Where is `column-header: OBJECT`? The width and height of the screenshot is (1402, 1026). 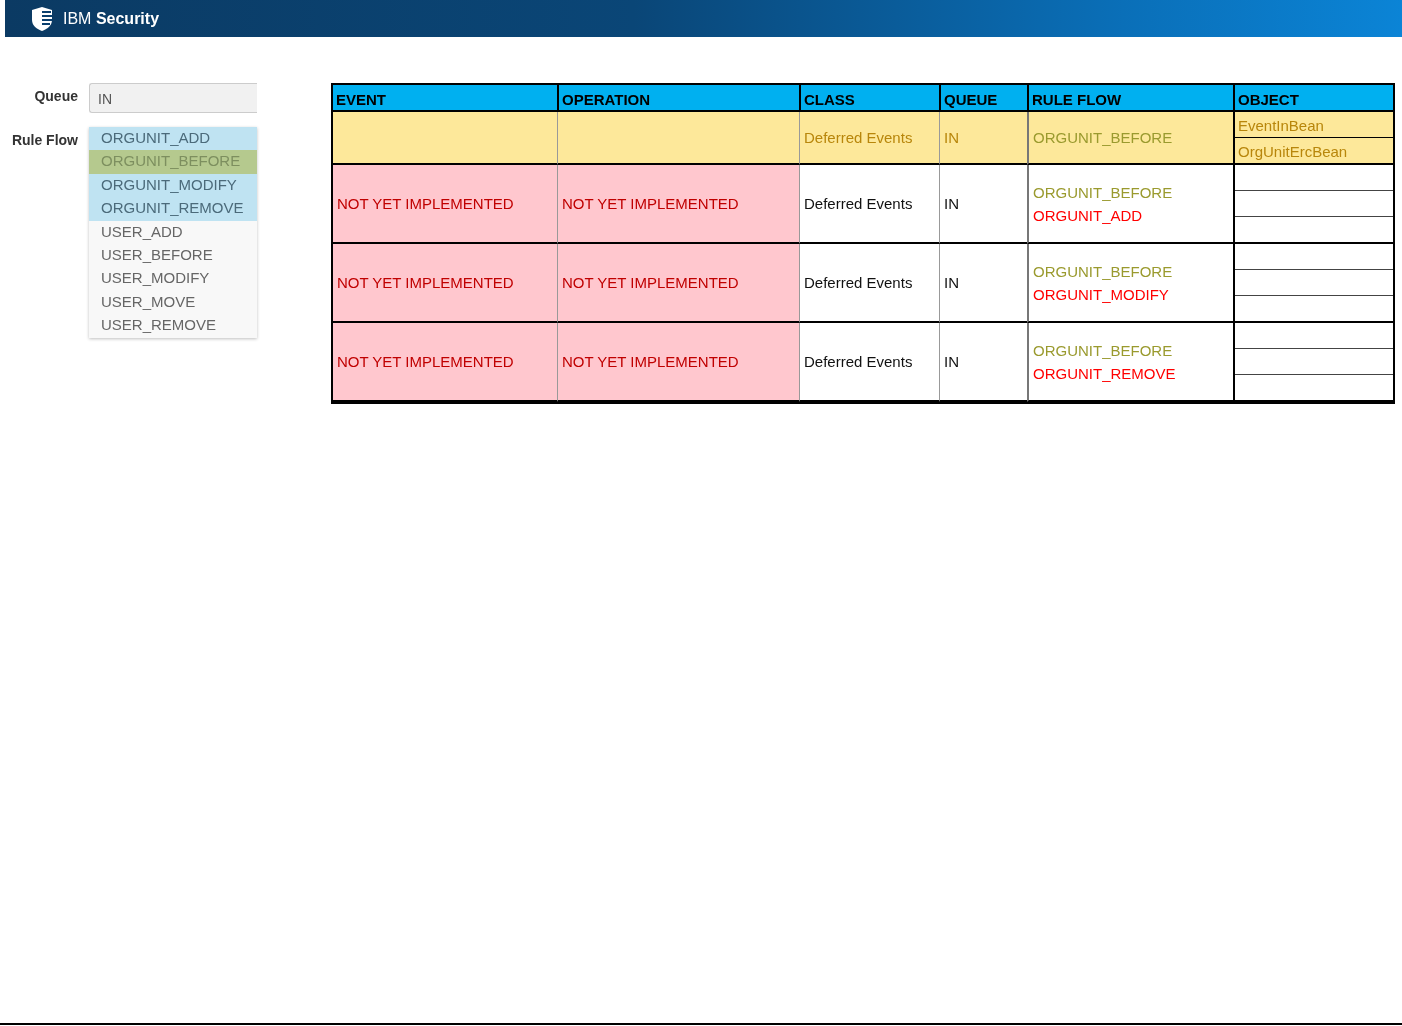 column-header: OBJECT is located at coordinates (1313, 98).